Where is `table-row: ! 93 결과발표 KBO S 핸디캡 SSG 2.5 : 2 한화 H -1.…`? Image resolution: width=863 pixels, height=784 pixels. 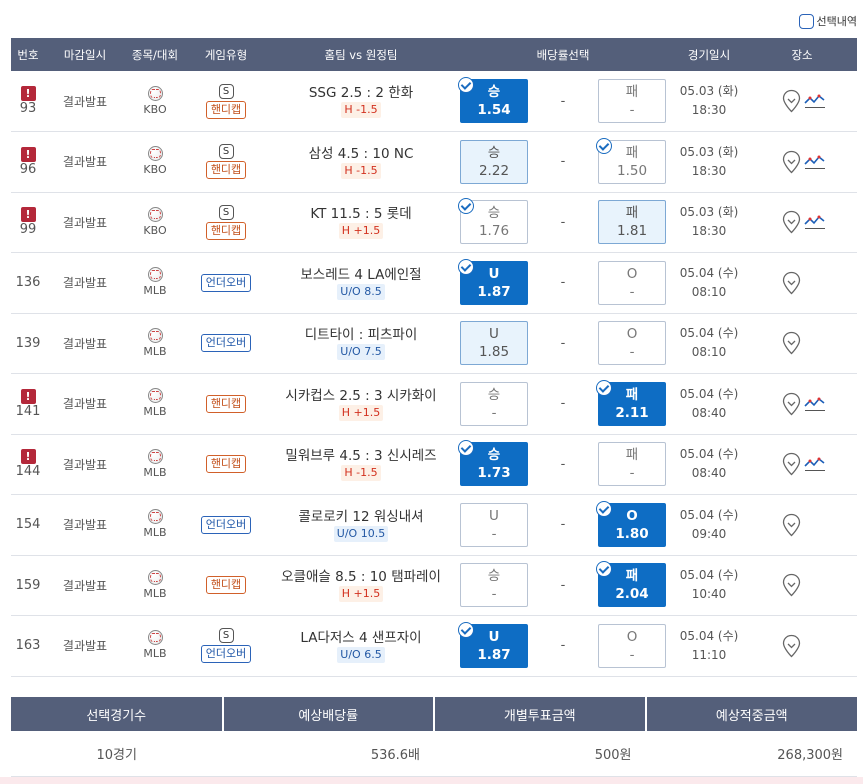 table-row: ! 93 결과발표 KBO S 핸디캡 SSG 2.5 : 2 한화 H -1.… is located at coordinates (434, 101).